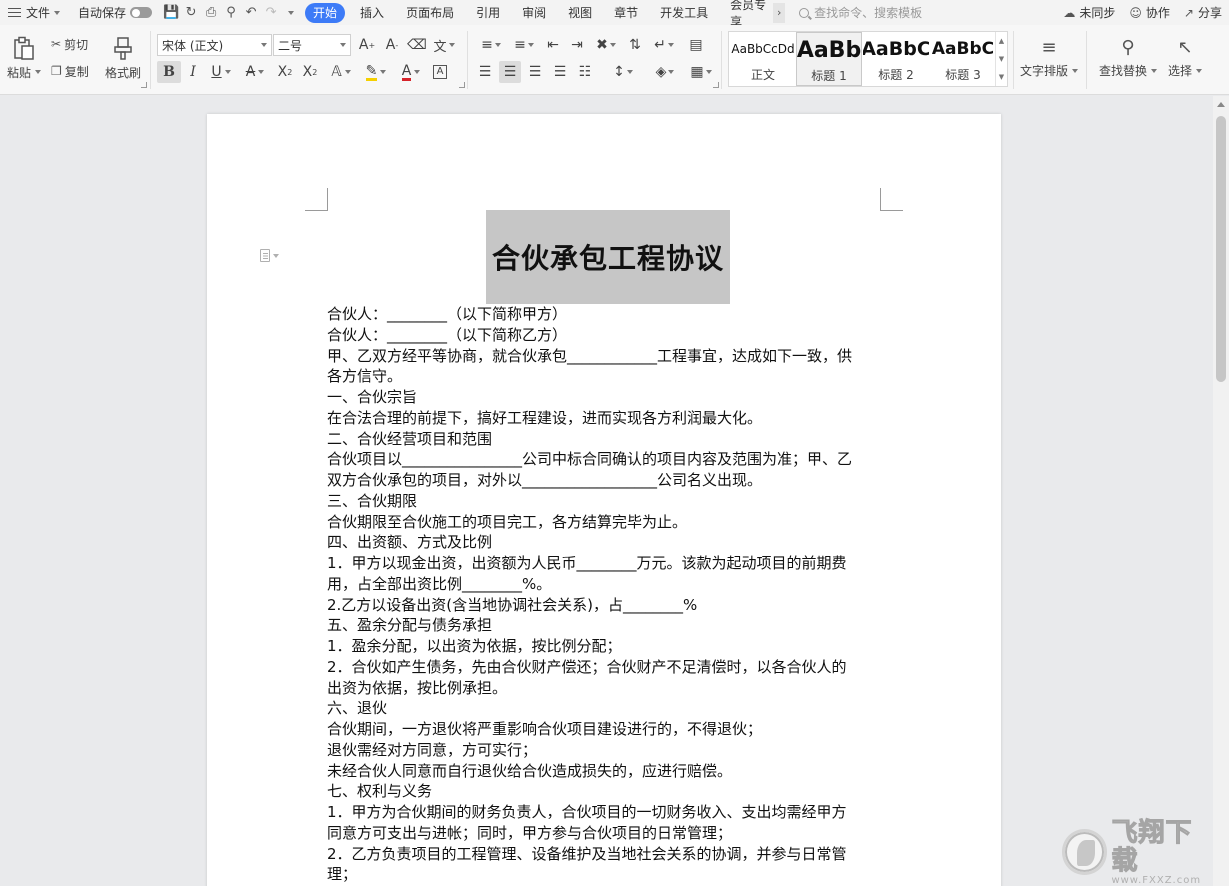 This screenshot has width=1229, height=886. I want to click on sort-icon: ⇅, so click(635, 45).